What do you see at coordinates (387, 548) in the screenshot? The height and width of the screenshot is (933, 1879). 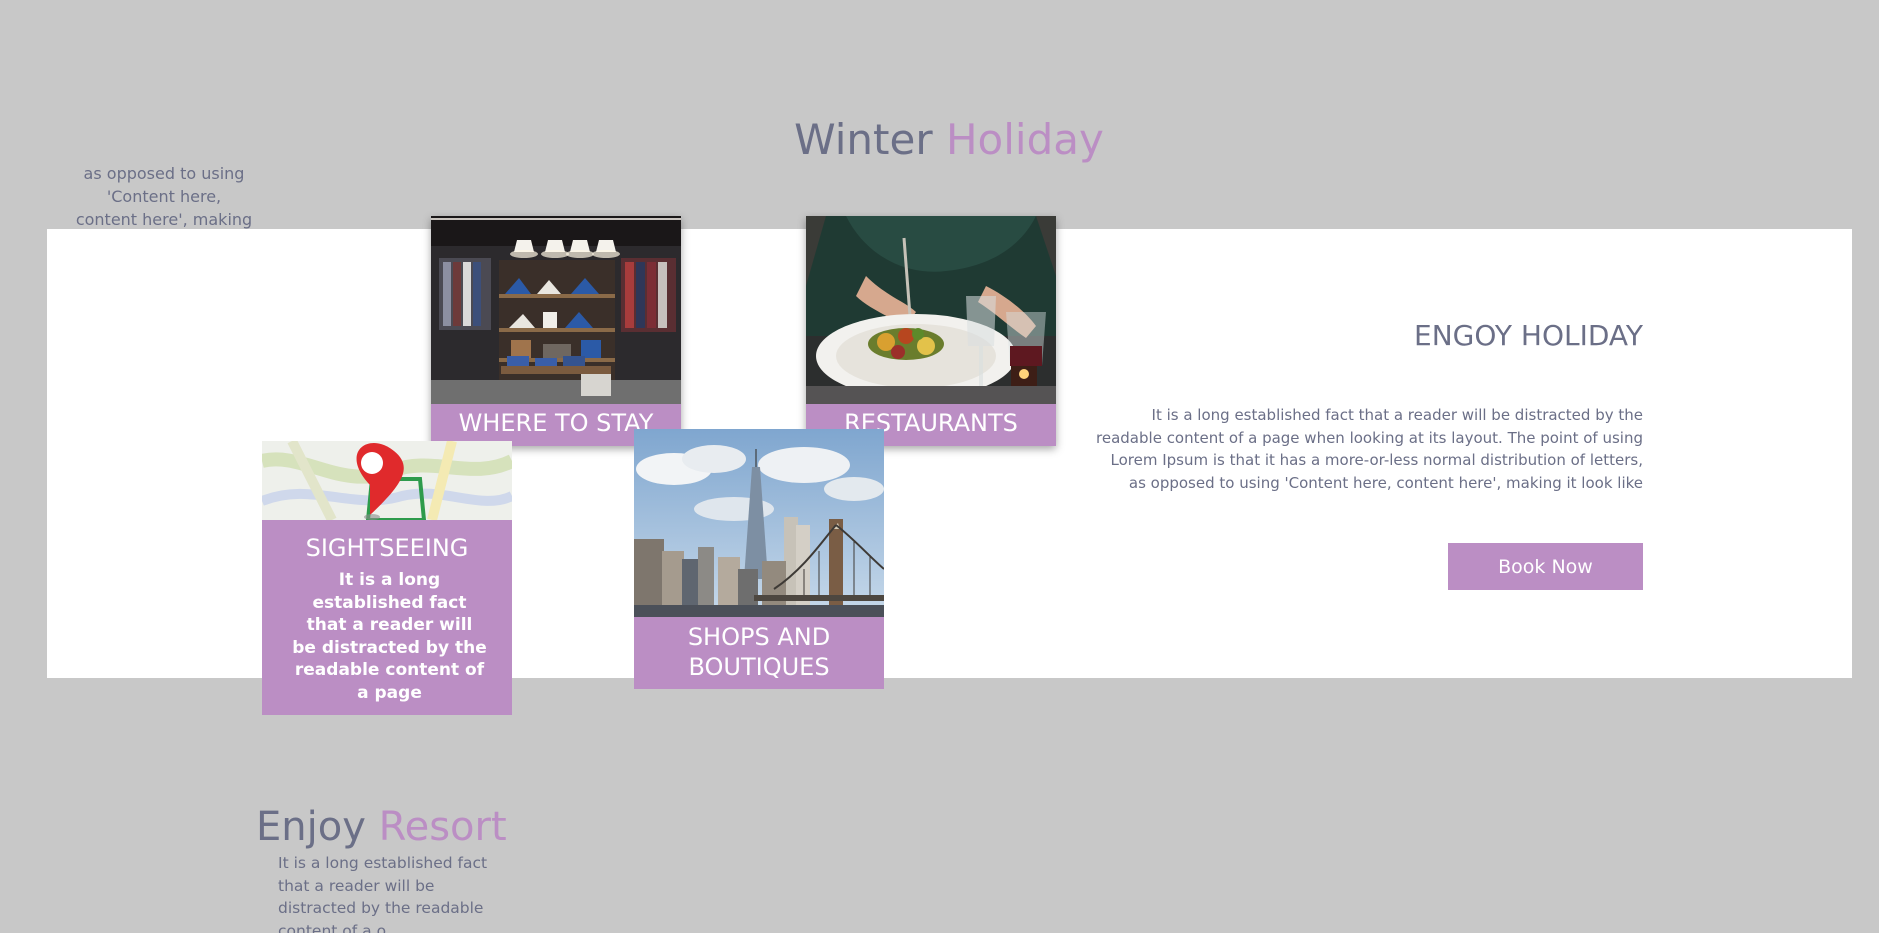 I see `card-sightseeing-label: SIGHTSEEING` at bounding box center [387, 548].